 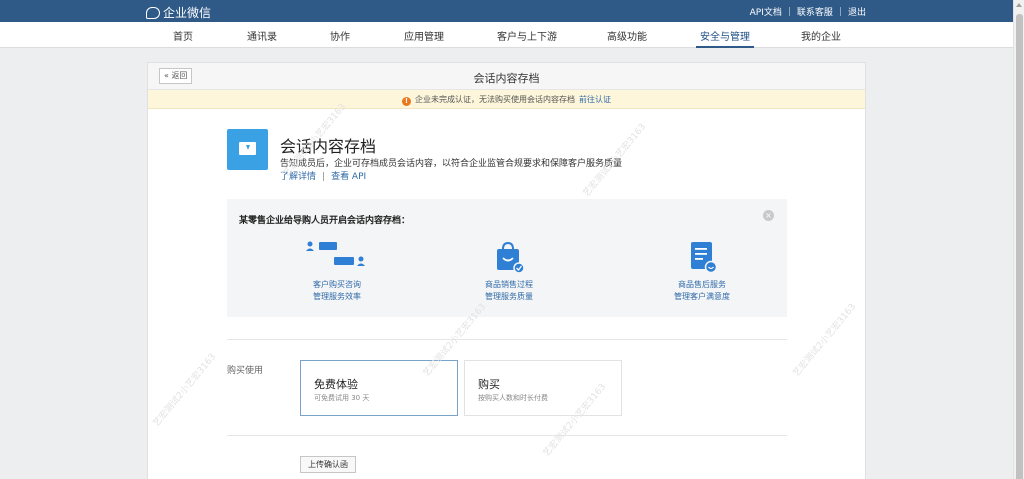 I want to click on page-title: 会话内容存档, so click(x=506, y=78).